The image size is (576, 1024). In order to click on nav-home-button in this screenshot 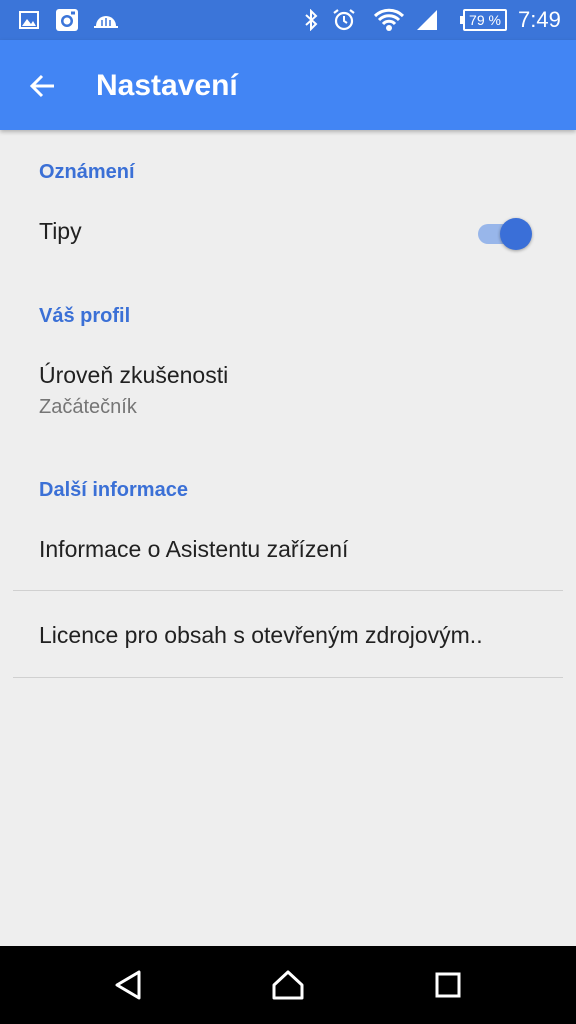, I will do `click(288, 985)`.